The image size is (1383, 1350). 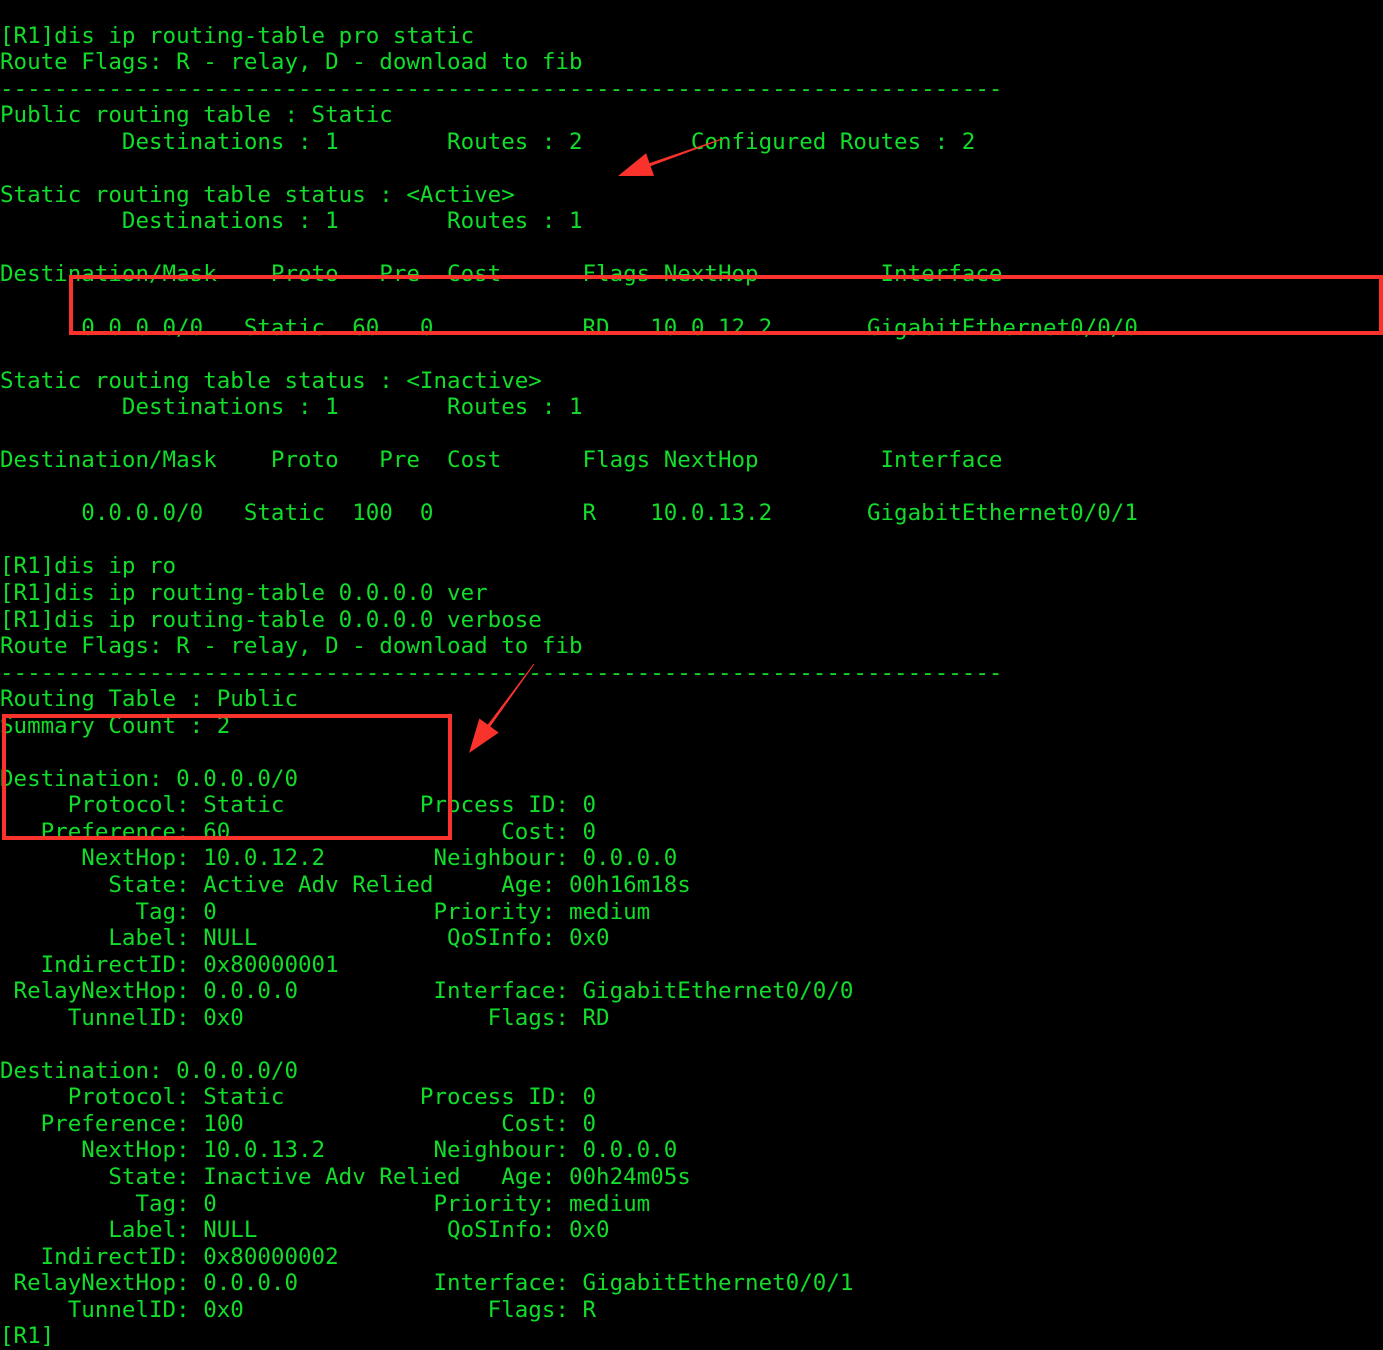 What do you see at coordinates (271, 619) in the screenshot?
I see `terminal-line: [R1]dis ip routing-table 0.0.0.0 verbose` at bounding box center [271, 619].